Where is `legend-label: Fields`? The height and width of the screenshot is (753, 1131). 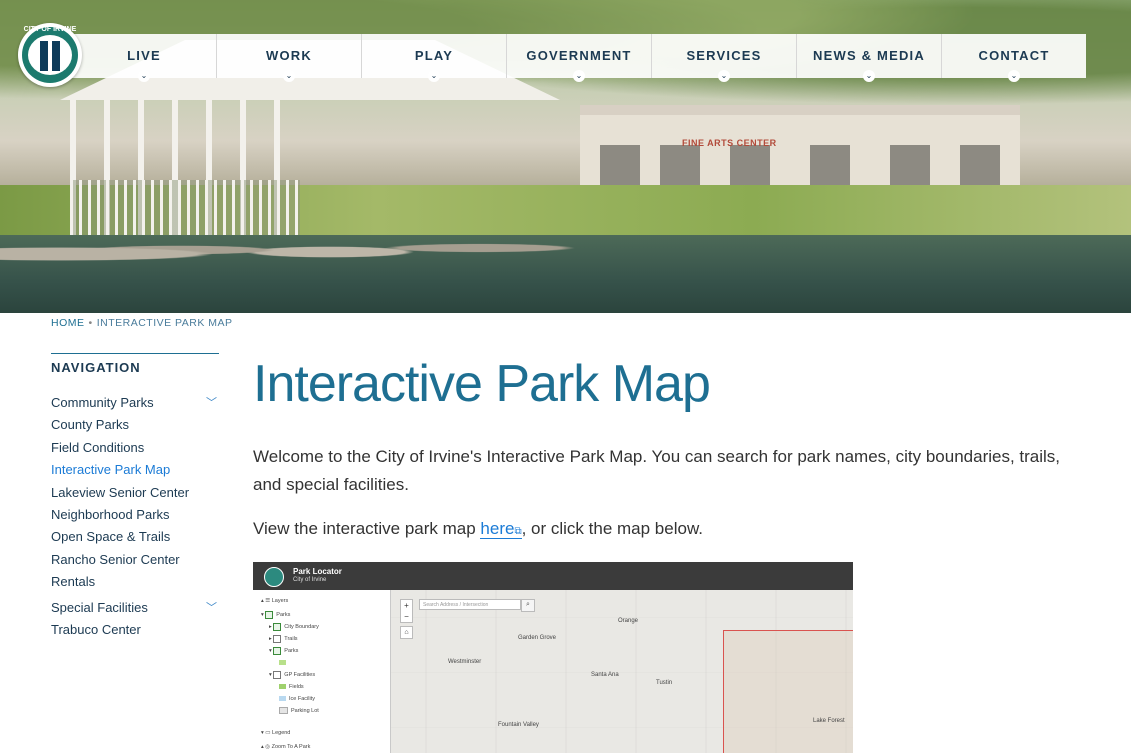 legend-label: Fields is located at coordinates (296, 687).